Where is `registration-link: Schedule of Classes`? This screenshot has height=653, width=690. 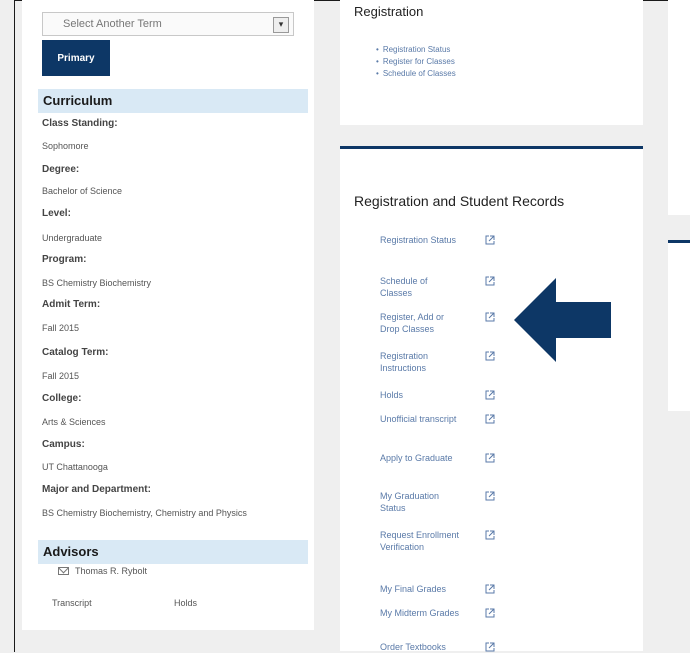 registration-link: Schedule of Classes is located at coordinates (416, 74).